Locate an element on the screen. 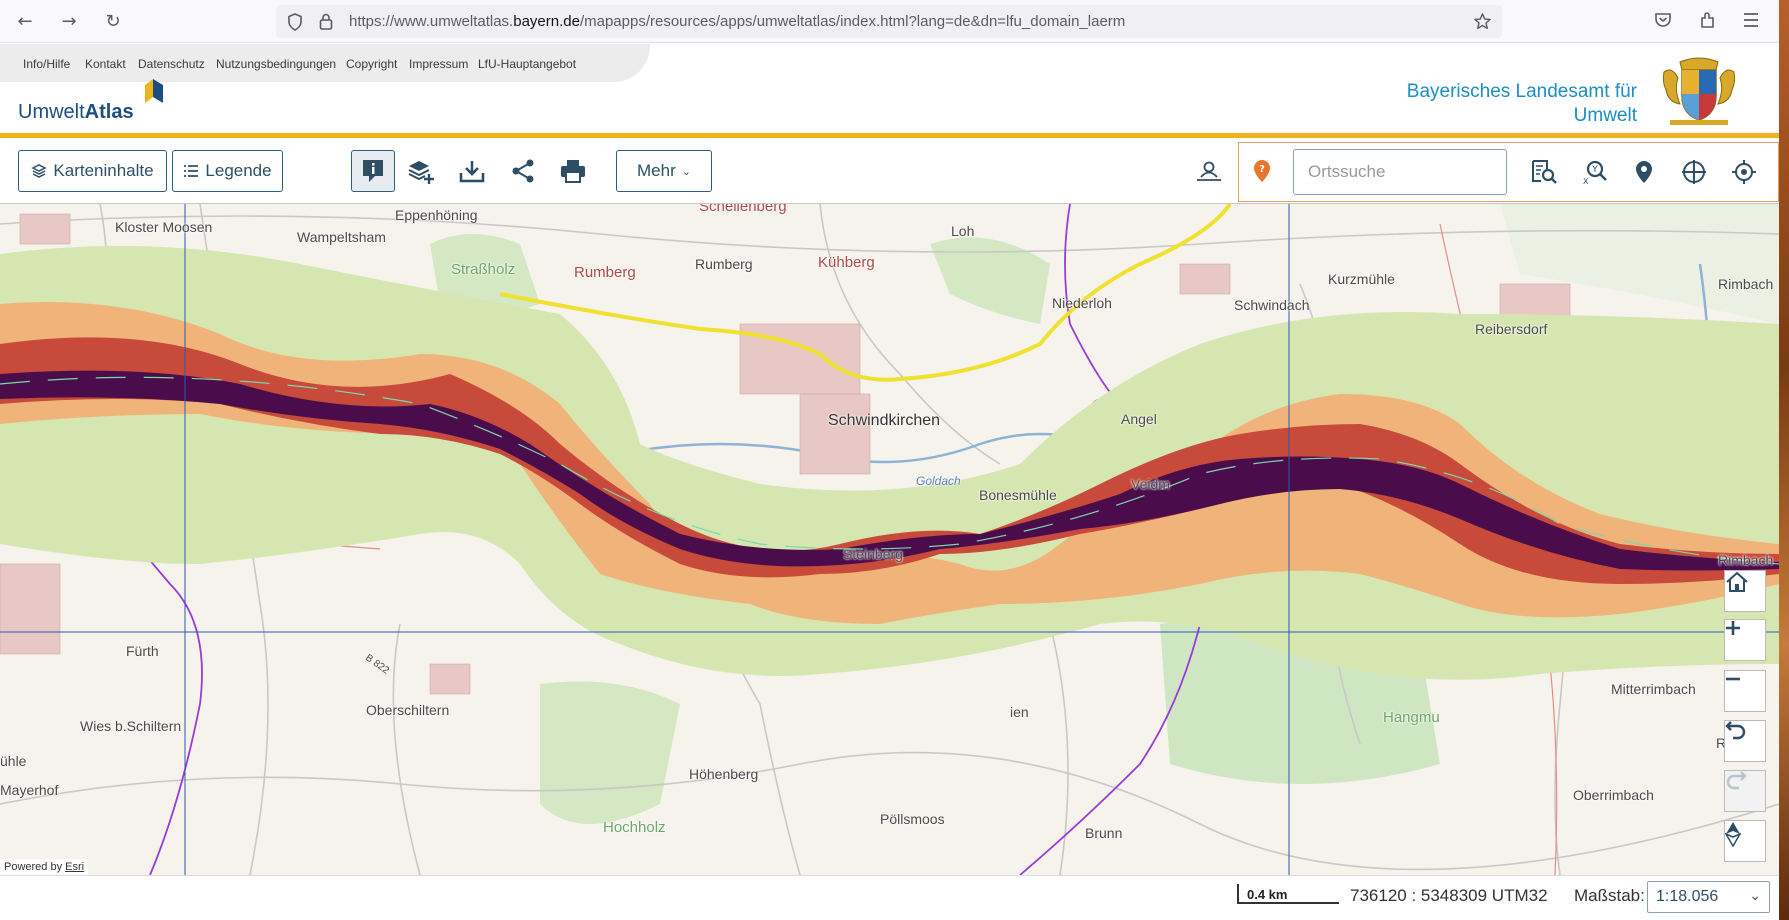 The image size is (1789, 920). add-layer-button is located at coordinates (421, 171).